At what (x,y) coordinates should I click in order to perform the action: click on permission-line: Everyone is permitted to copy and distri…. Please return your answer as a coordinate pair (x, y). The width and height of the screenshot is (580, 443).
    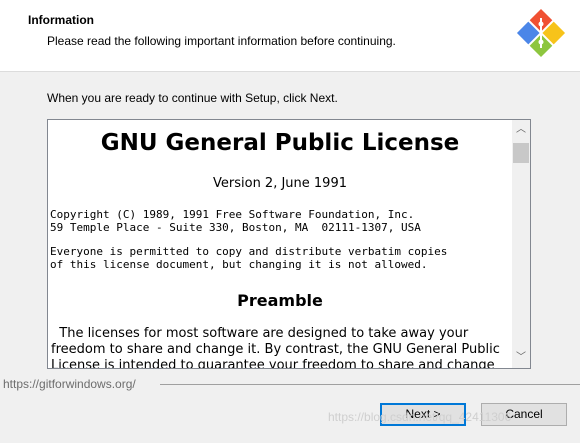
    Looking at the image, I should click on (249, 251).